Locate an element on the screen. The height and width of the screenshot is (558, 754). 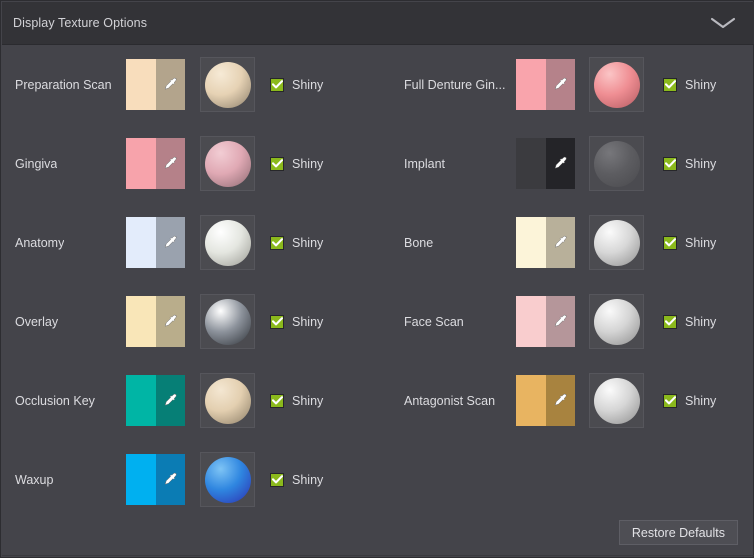
texture-row: Implant Shiny is located at coordinates (566, 163).